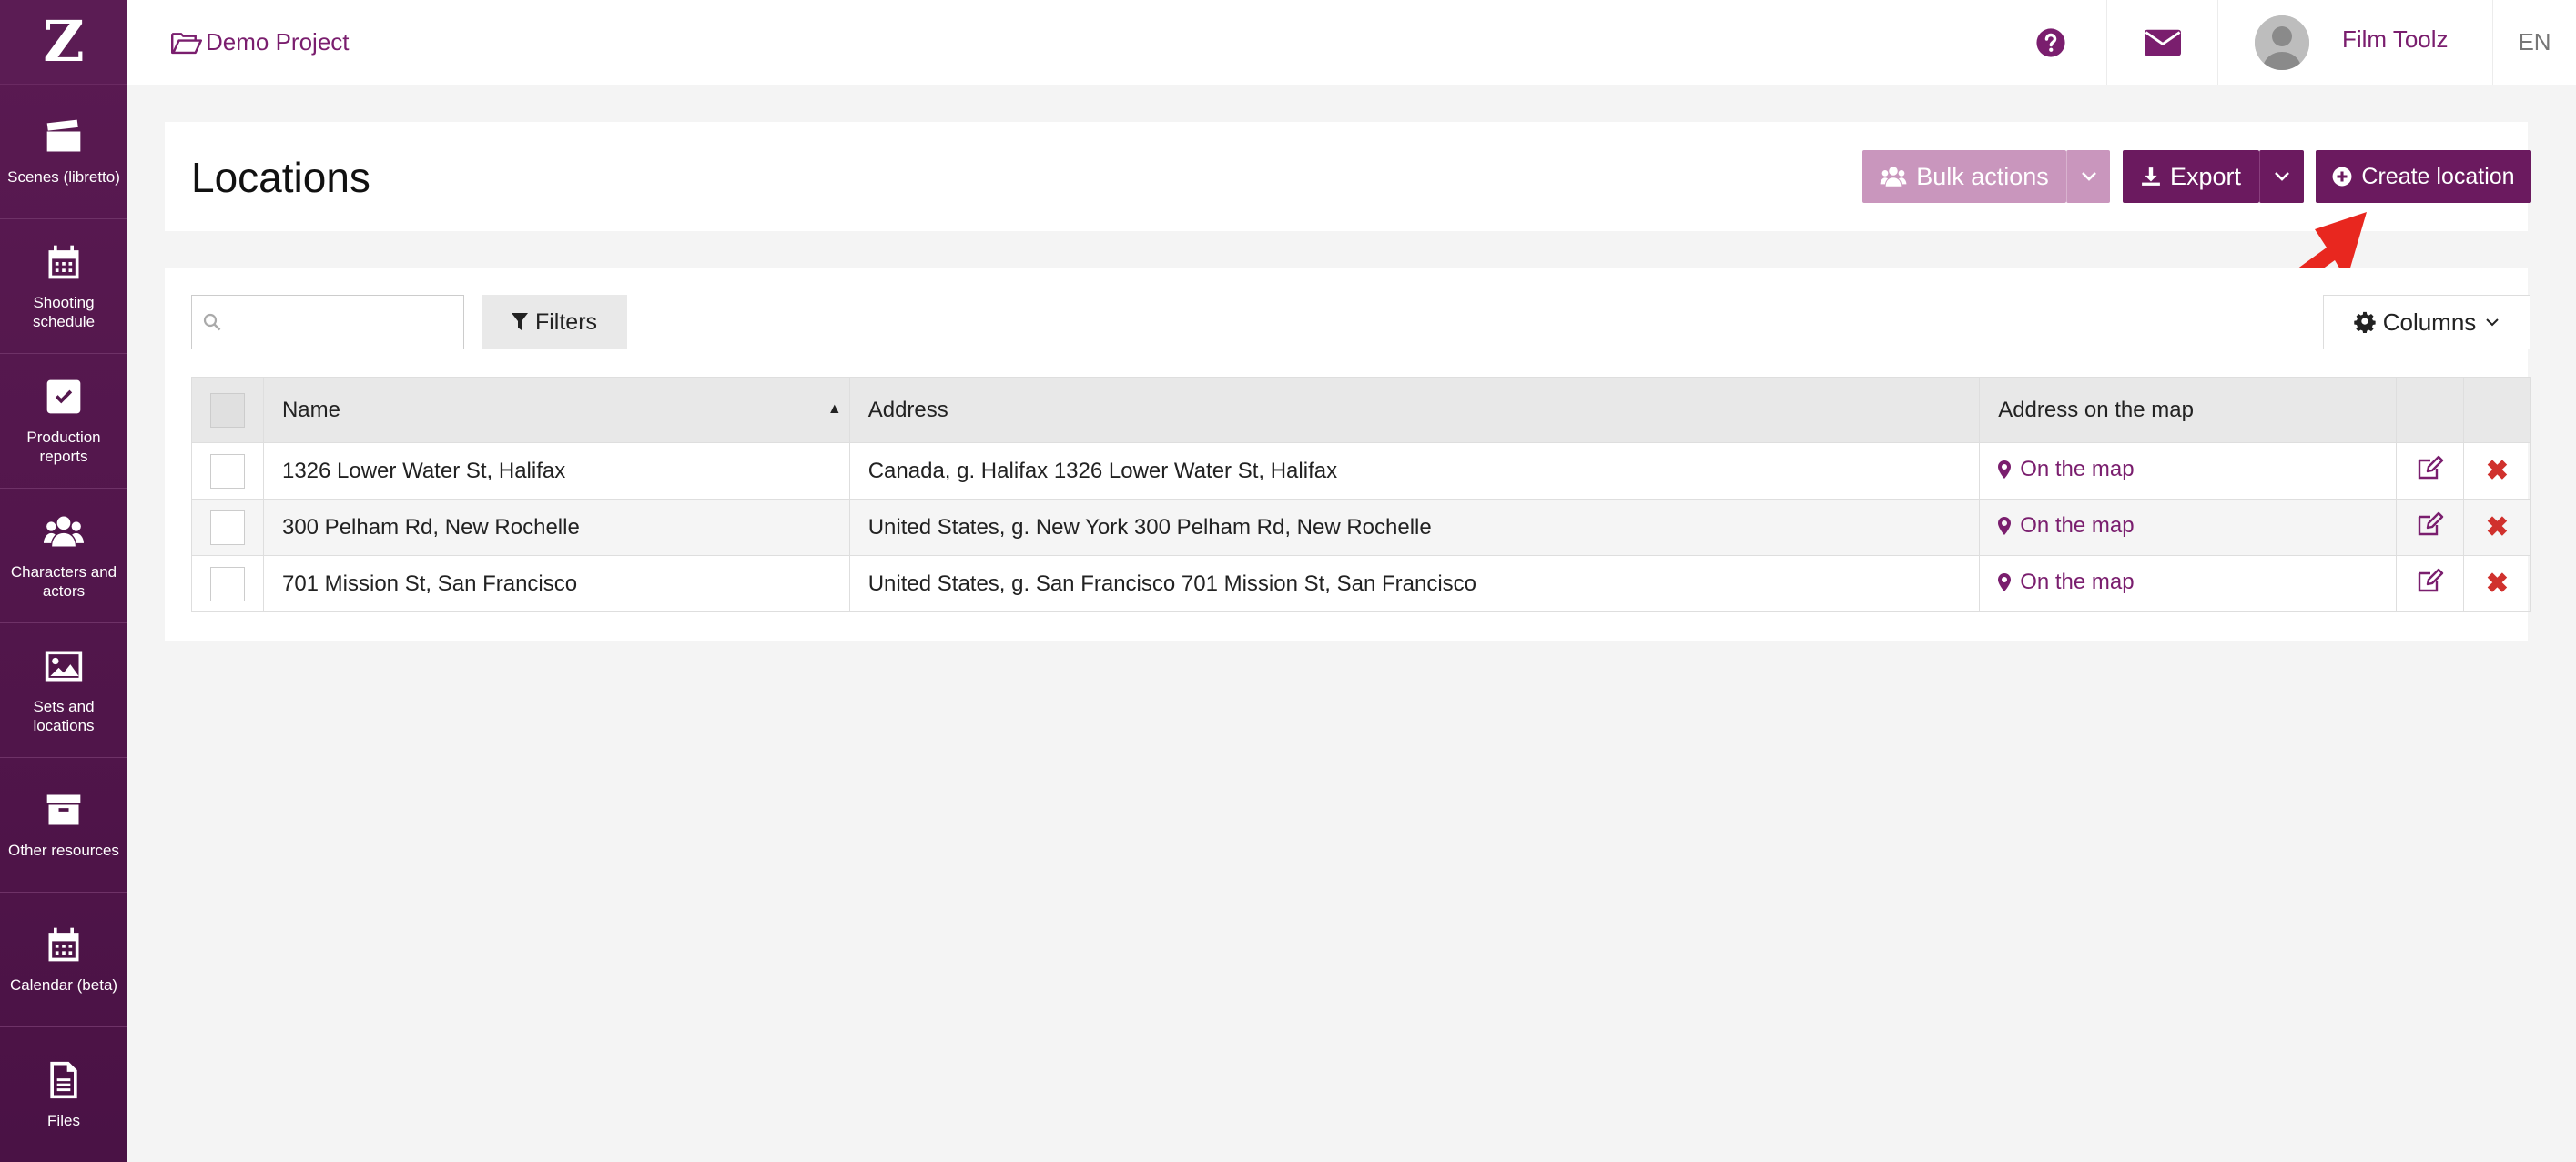 Image resolution: width=2576 pixels, height=1162 pixels. What do you see at coordinates (2151, 176) in the screenshot?
I see `download-icon` at bounding box center [2151, 176].